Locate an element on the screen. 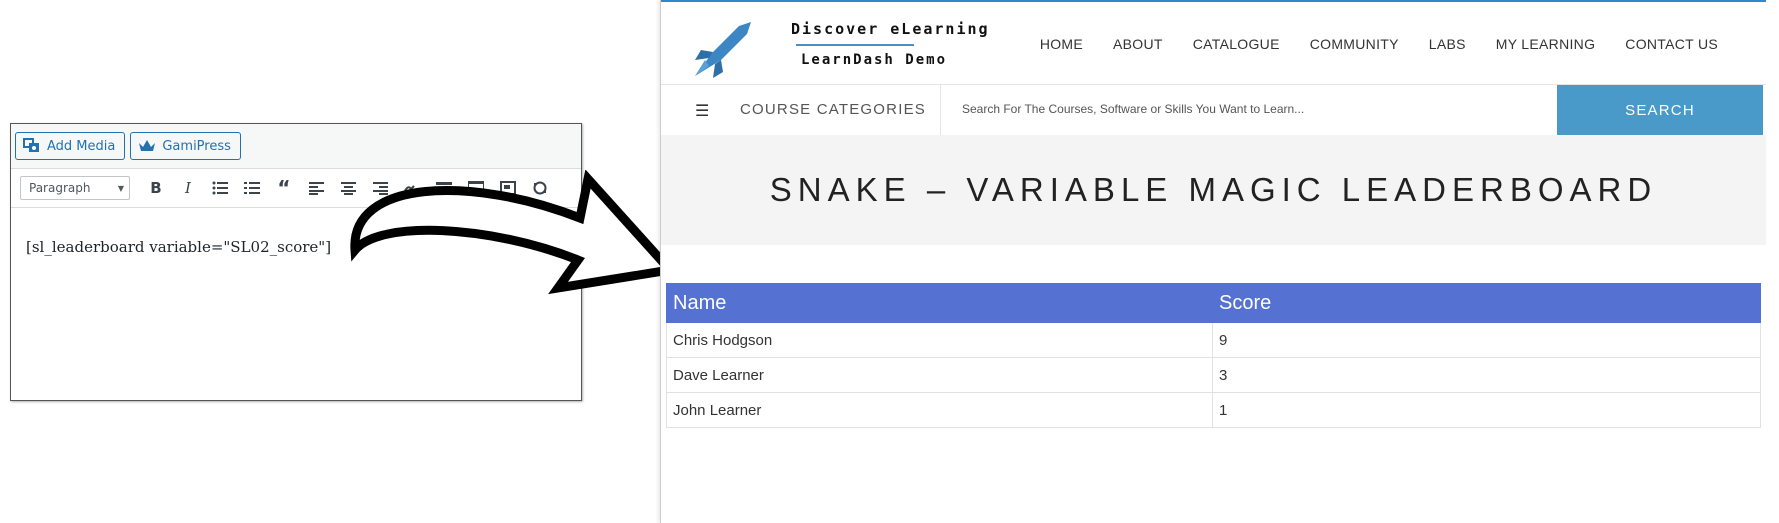  nav-catalogue: CATALOGUE is located at coordinates (1236, 44).